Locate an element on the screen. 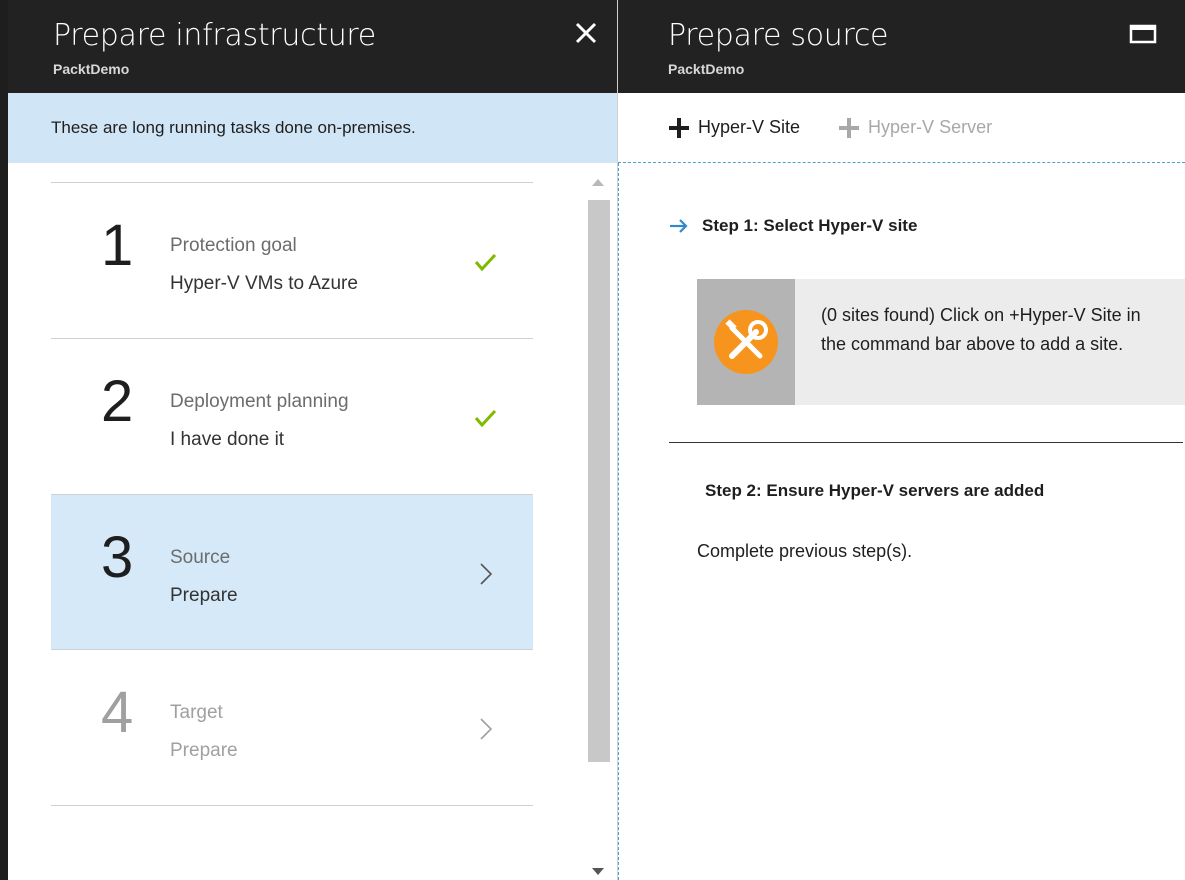 This screenshot has height=880, width=1185. maximize-button is located at coordinates (1143, 34).